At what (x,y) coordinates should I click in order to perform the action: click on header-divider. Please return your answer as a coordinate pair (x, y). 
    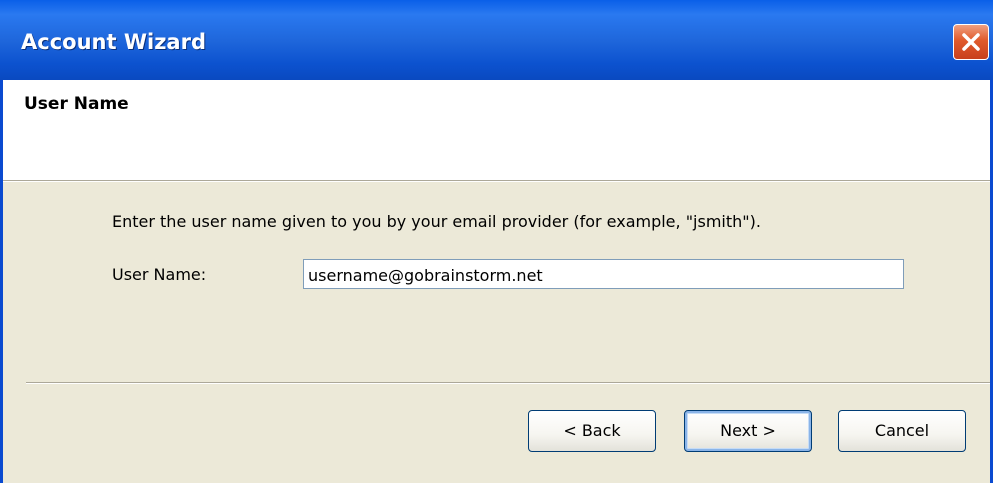
    Looking at the image, I should click on (496, 181).